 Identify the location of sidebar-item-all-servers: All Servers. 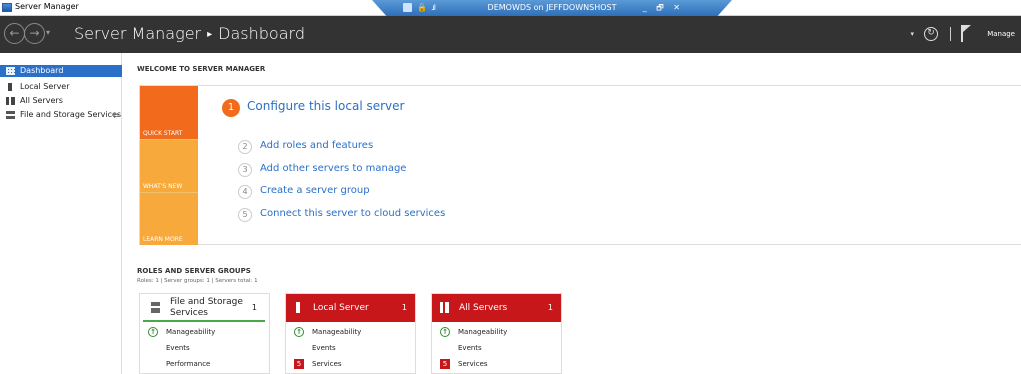
(61, 101).